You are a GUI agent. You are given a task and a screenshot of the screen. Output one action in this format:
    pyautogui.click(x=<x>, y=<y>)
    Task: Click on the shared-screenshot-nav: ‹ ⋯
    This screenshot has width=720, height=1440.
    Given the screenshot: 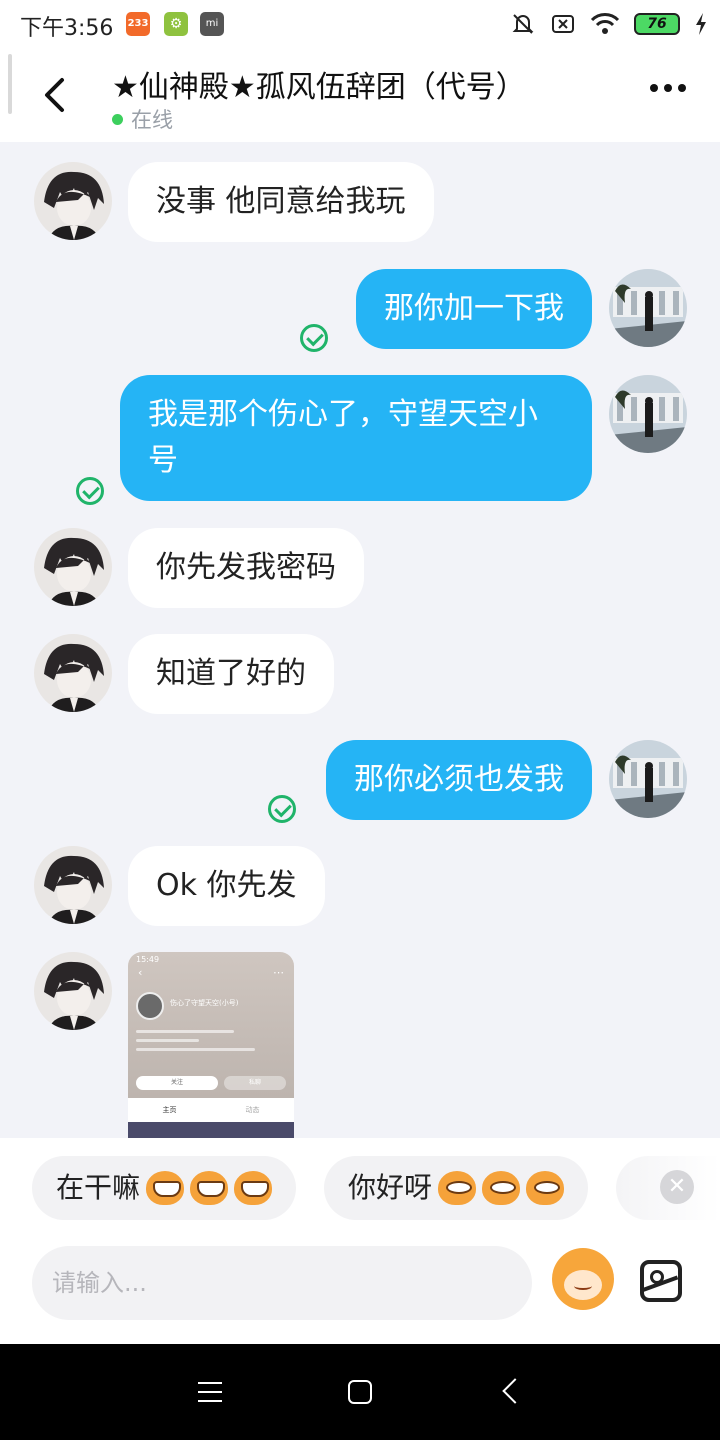 What is the action you would take?
    pyautogui.click(x=211, y=975)
    